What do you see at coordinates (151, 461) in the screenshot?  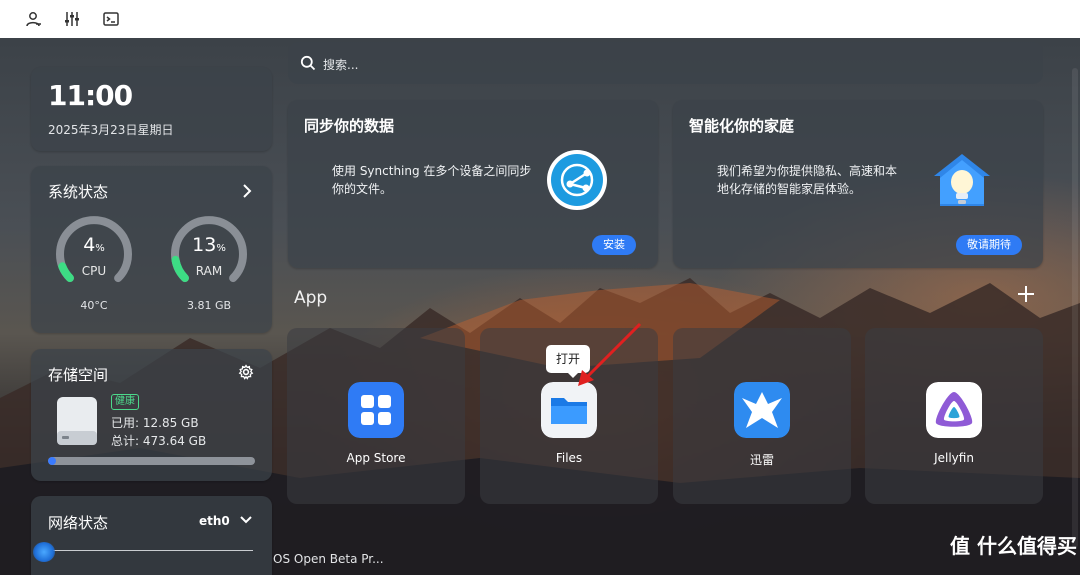 I see `storage-usage-bar` at bounding box center [151, 461].